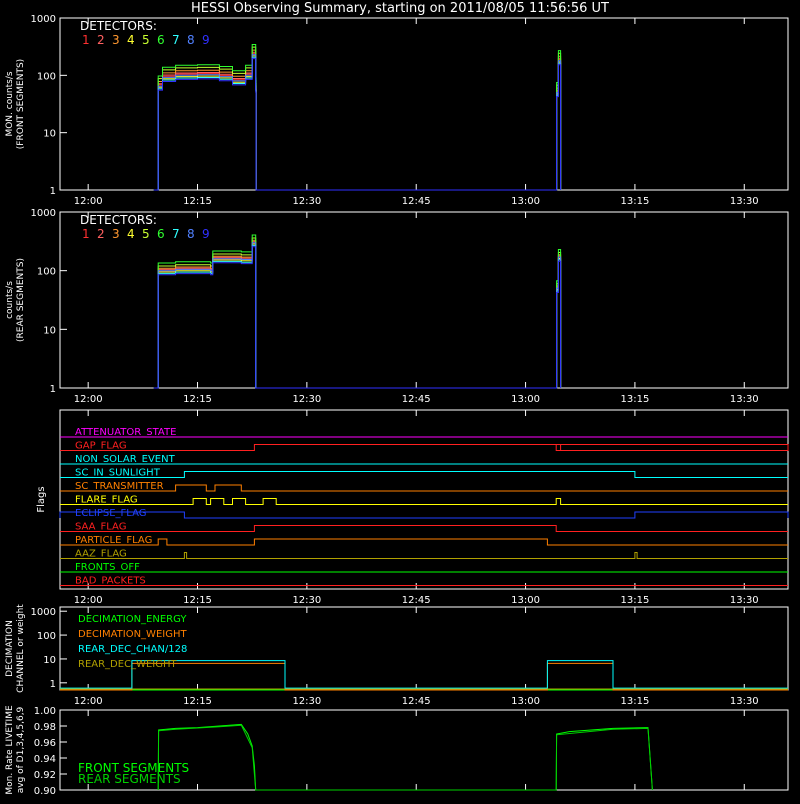 This screenshot has height=804, width=800. I want to click on series-front-segments, so click(405, 757).